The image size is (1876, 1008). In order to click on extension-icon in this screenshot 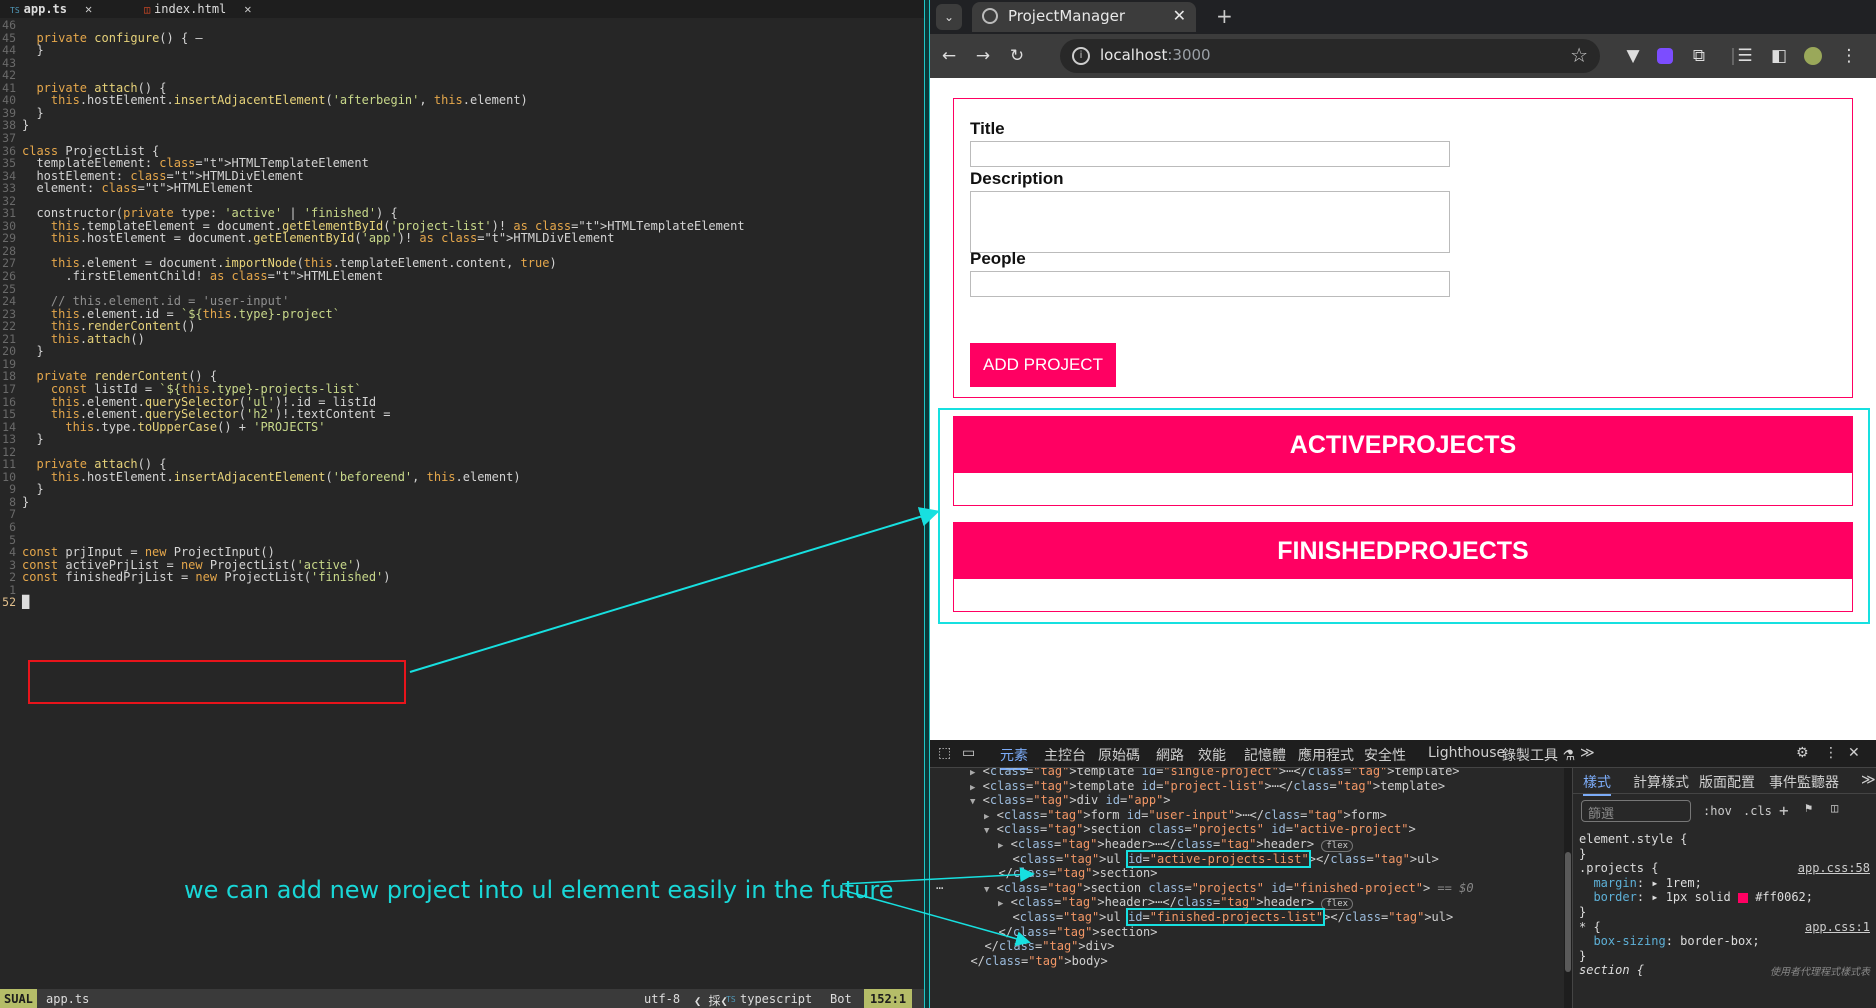, I will do `click(1665, 56)`.